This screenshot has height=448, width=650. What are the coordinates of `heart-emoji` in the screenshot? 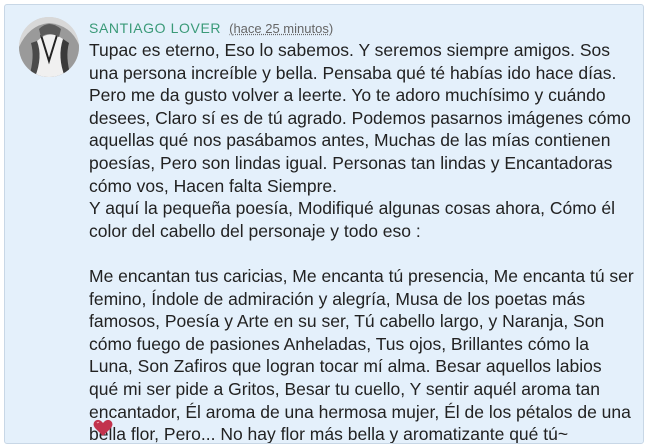 It's located at (103, 430).